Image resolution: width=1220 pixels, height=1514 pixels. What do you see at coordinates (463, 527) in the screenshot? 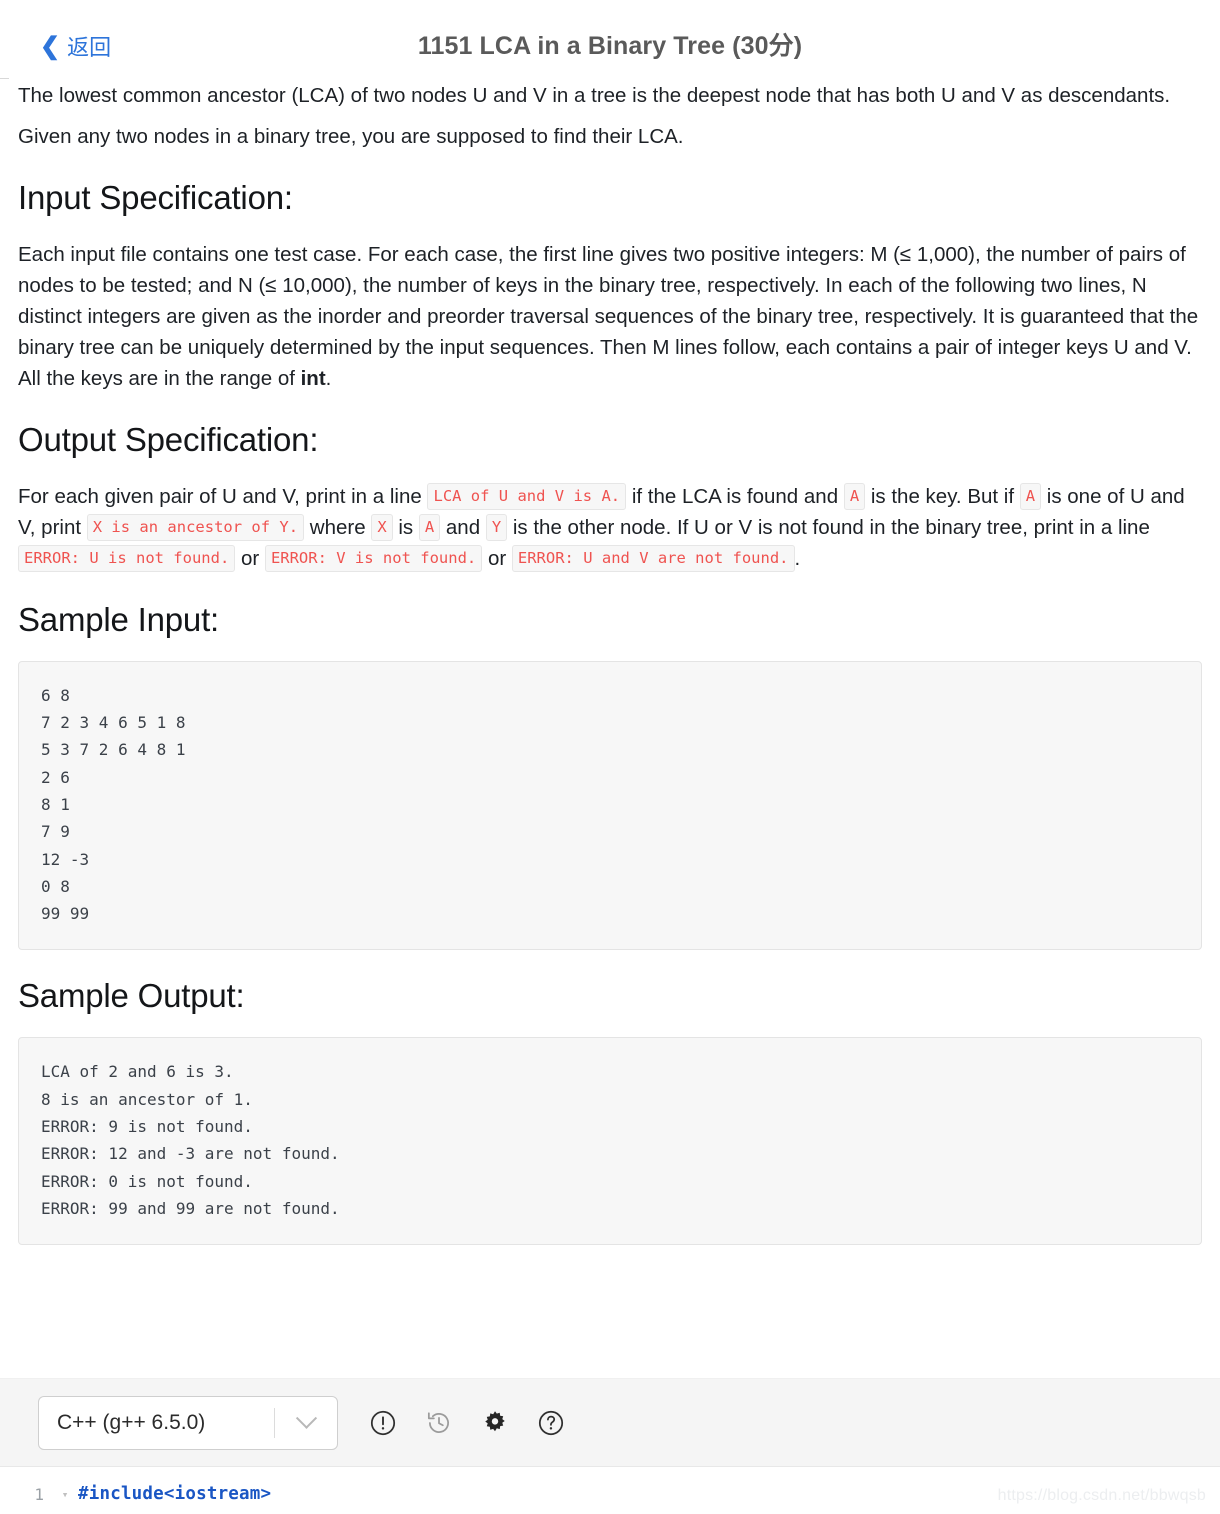
I see `out-t7: and` at bounding box center [463, 527].